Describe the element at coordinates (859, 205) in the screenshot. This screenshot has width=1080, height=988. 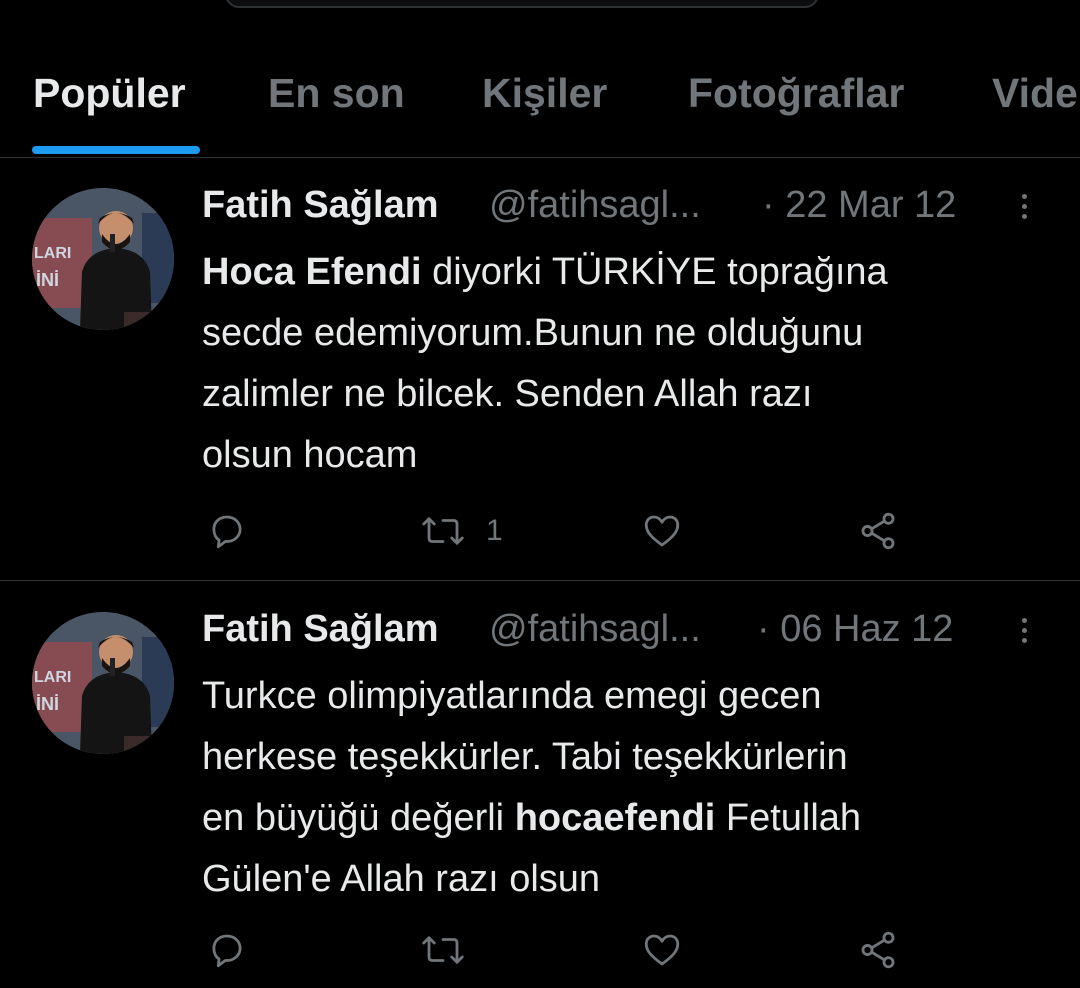
I see `tweet-date: · 22 Mar 12` at that location.